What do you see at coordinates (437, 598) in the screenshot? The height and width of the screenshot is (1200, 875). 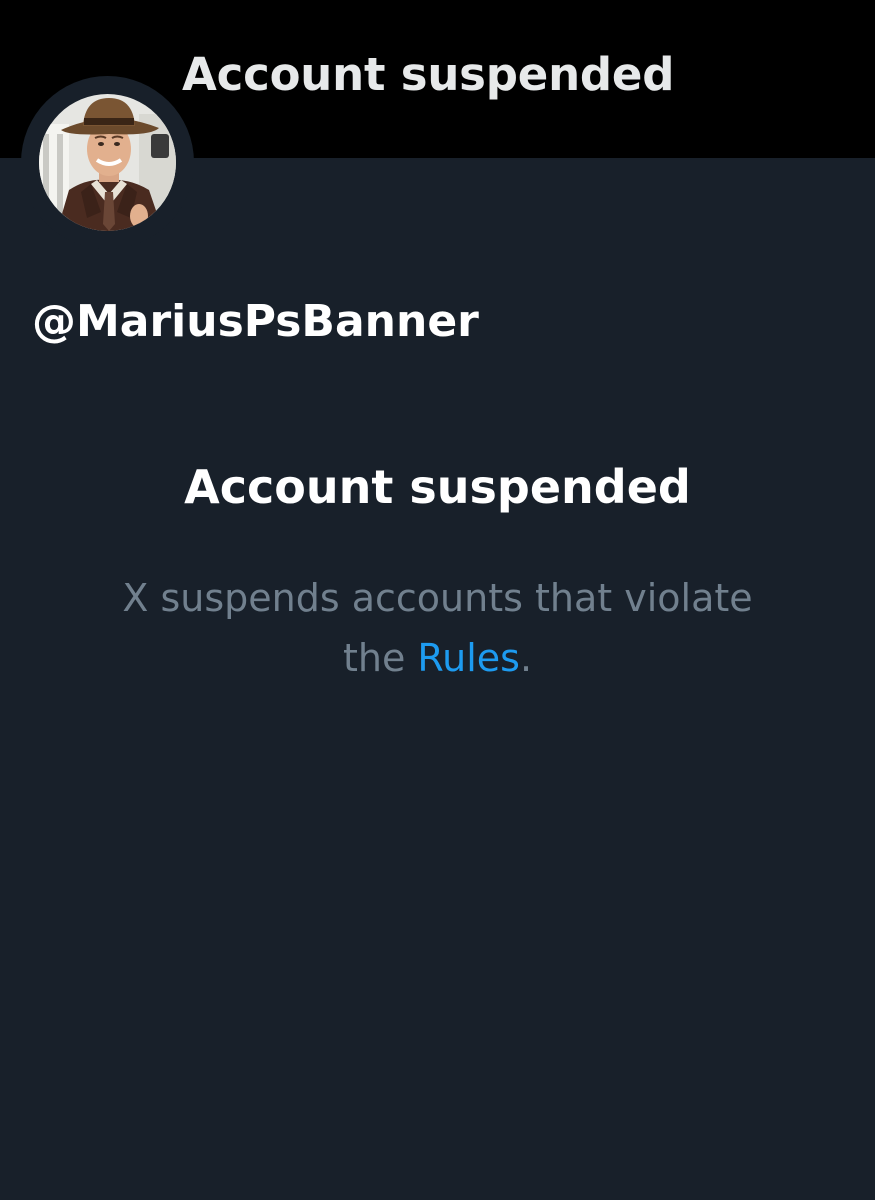 I see `suspension-message-line1: X suspends accounts that violate` at bounding box center [437, 598].